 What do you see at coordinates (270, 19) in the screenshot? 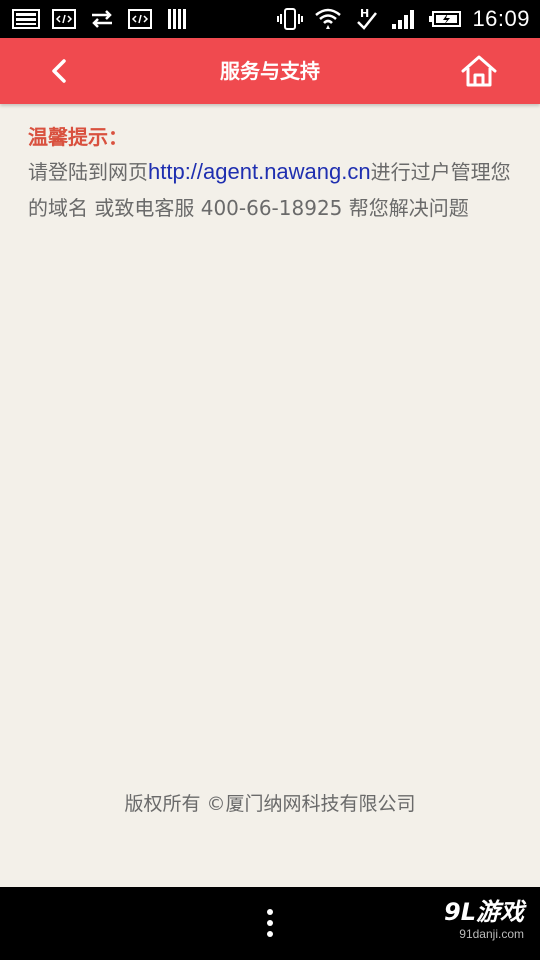
I see `status-bar: H 16:09` at bounding box center [270, 19].